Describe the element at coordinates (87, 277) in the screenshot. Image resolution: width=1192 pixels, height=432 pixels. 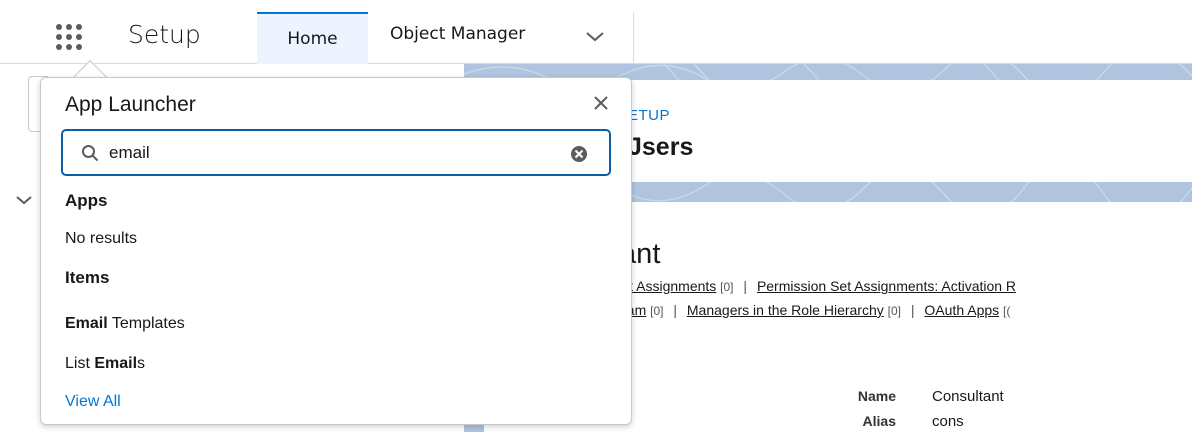
I see `items-heading: Items` at that location.